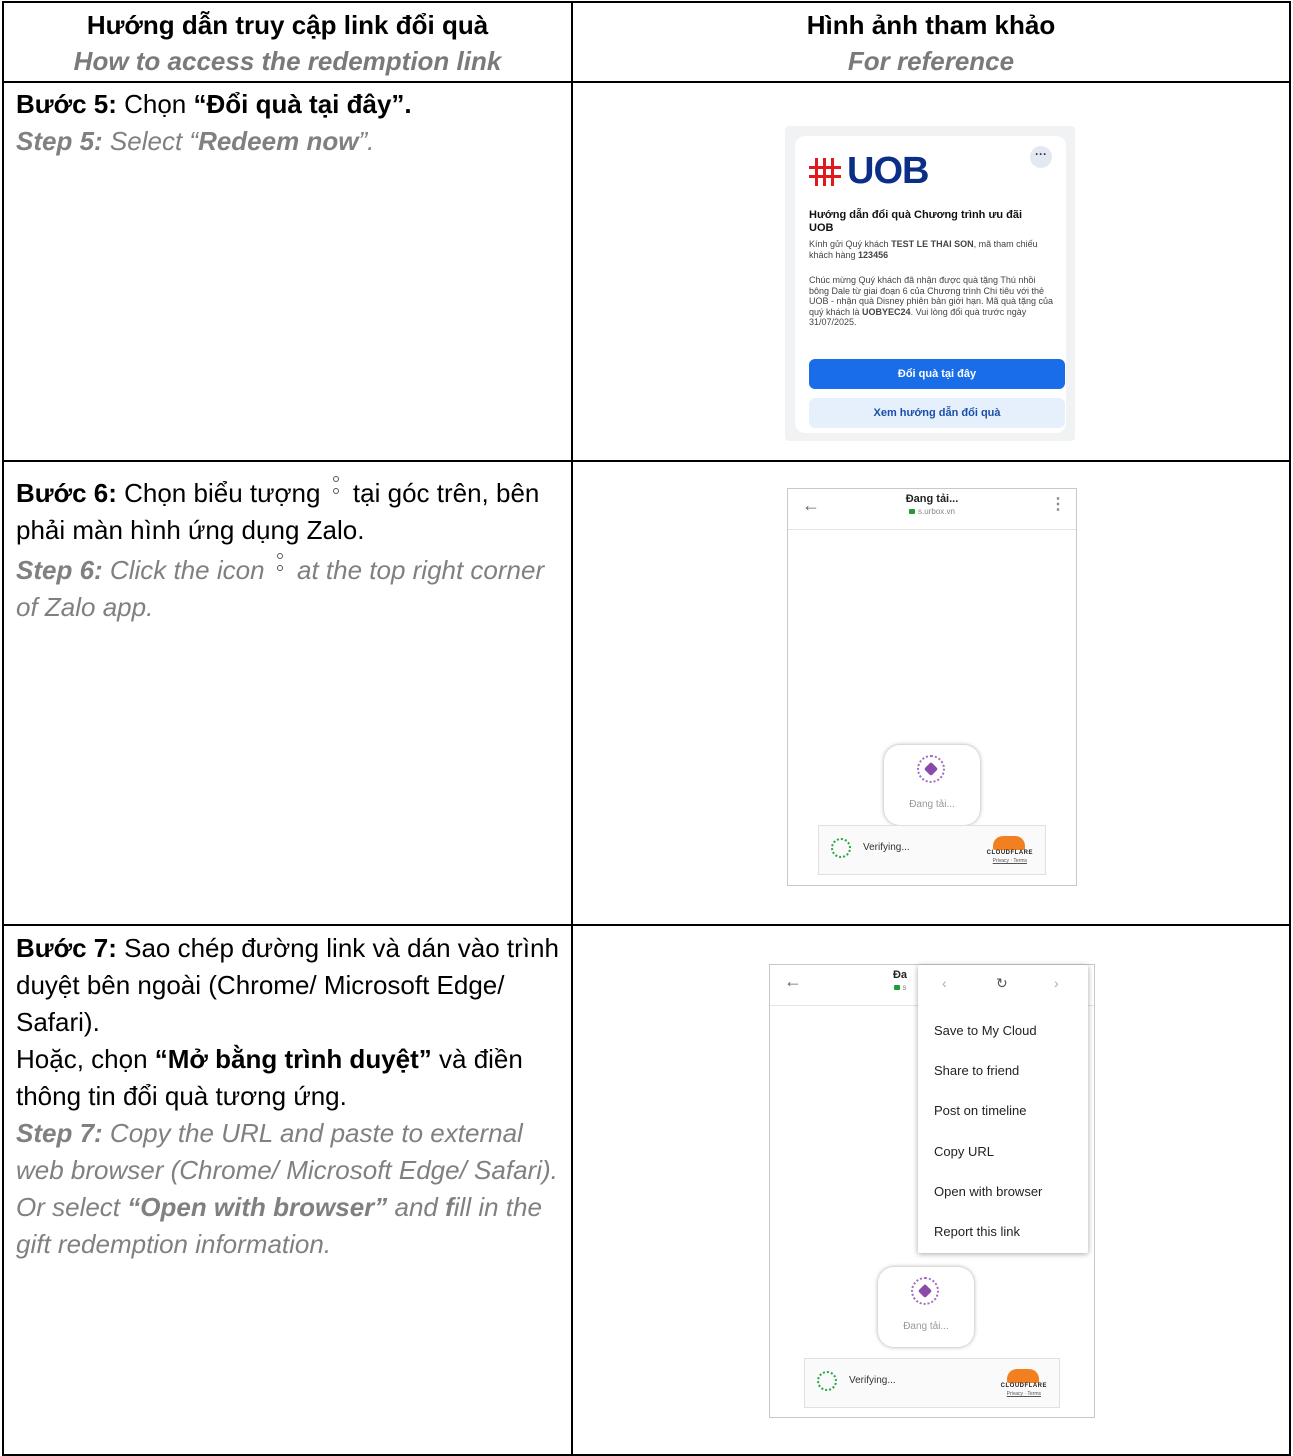 This screenshot has width=1293, height=1456. I want to click on menu-item-copy-url: Copy URL, so click(964, 1151).